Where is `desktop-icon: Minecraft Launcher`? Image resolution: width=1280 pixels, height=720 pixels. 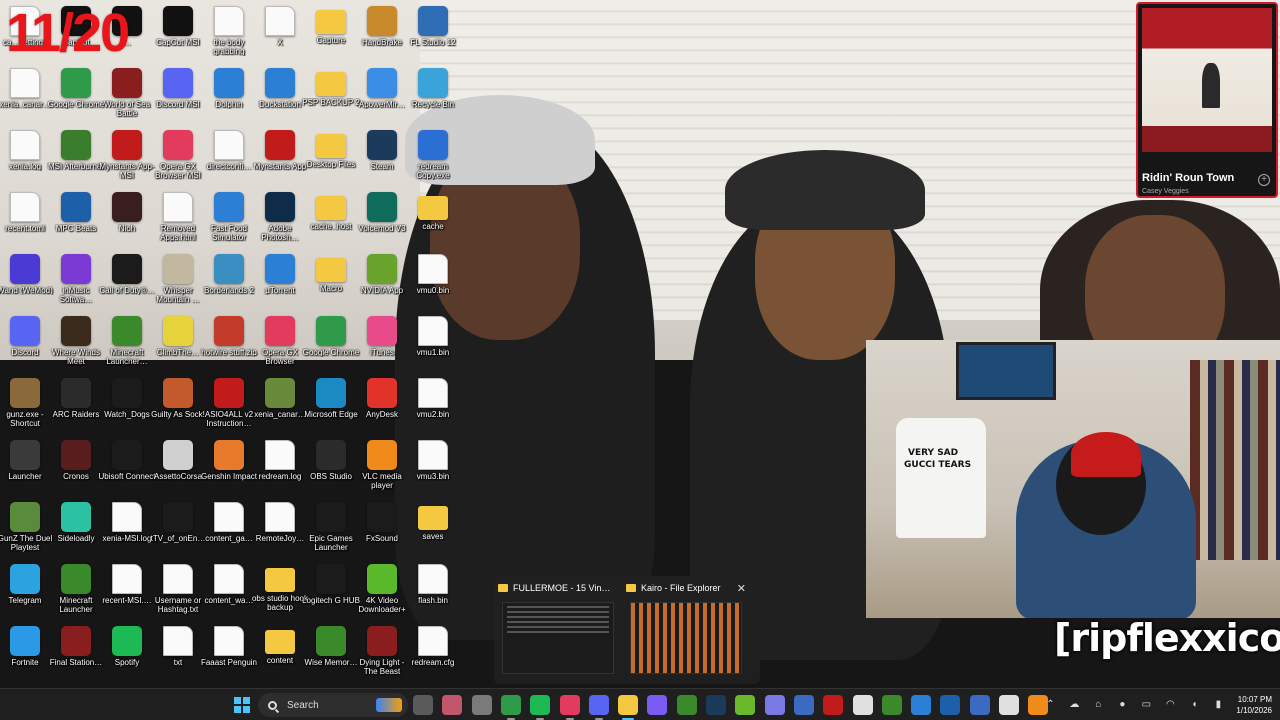 desktop-icon: Minecraft Launcher is located at coordinates (76, 595).